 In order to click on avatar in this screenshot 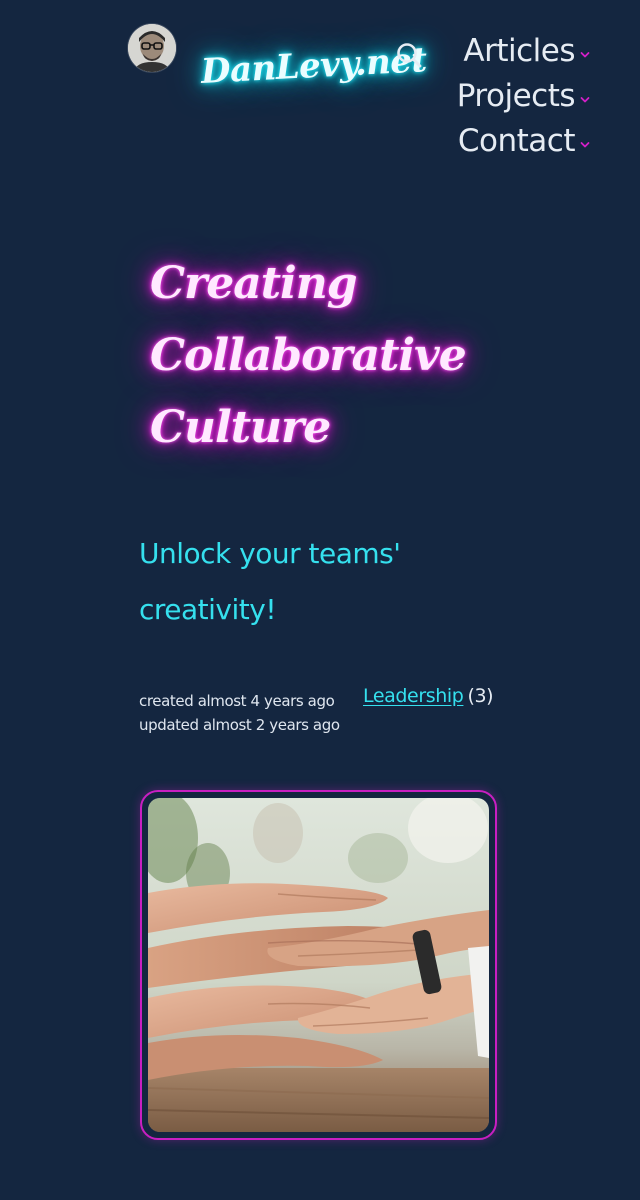, I will do `click(152, 48)`.